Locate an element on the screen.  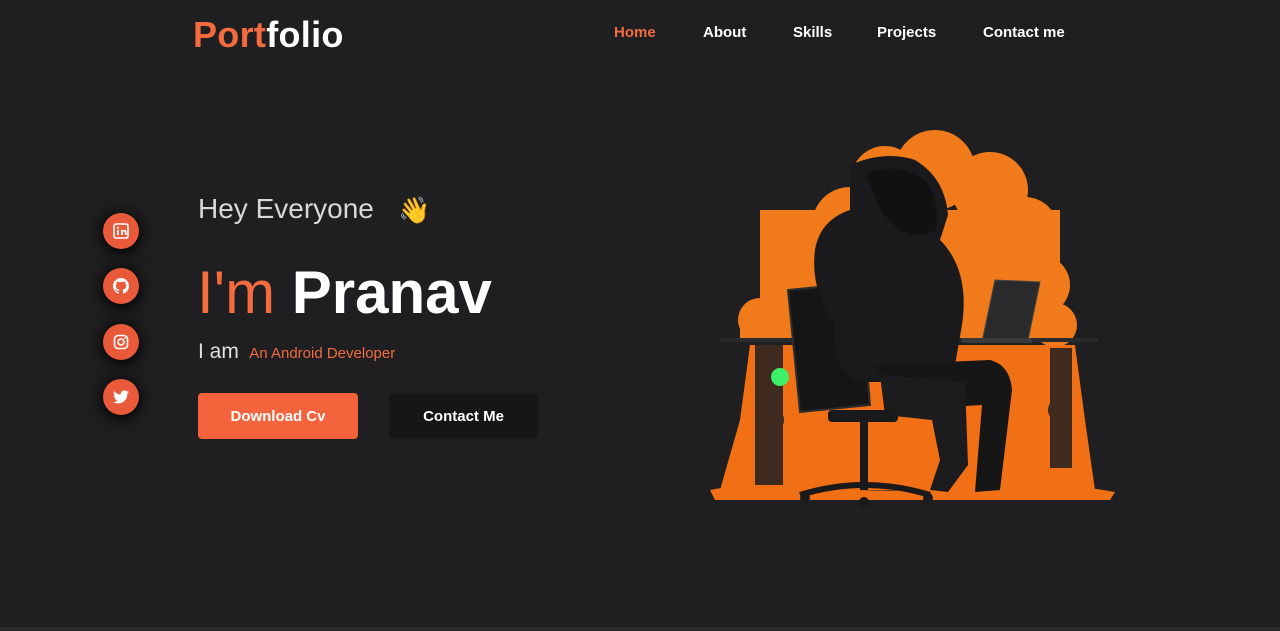
bottom-divider is located at coordinates (640, 629).